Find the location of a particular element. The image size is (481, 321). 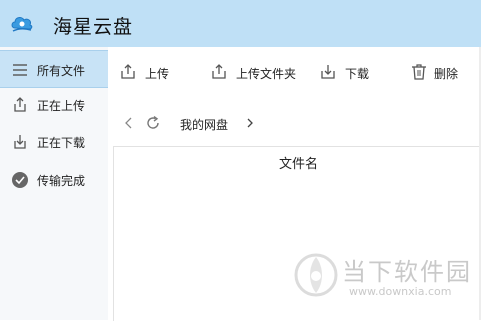

sidebar-item-label: 正在上传 is located at coordinates (61, 106).